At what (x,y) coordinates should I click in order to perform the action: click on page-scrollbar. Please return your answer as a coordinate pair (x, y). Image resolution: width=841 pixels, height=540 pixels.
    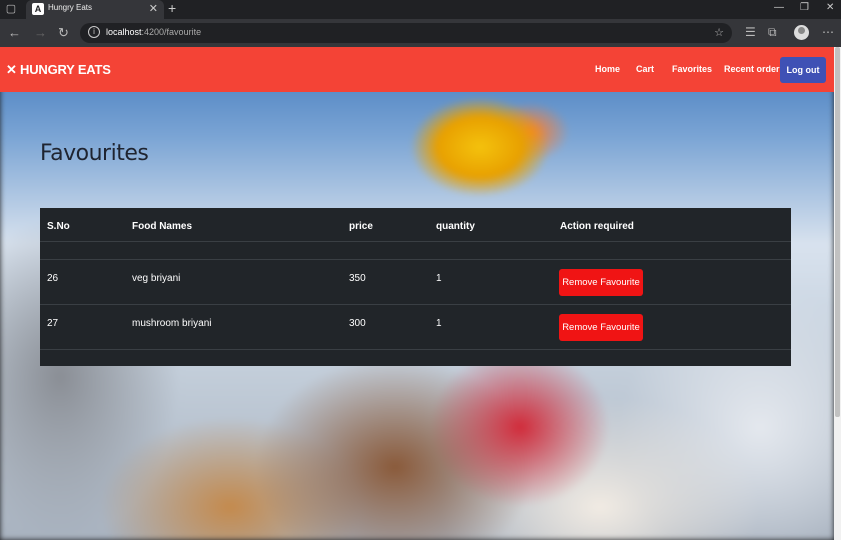
    Looking at the image, I should click on (837, 293).